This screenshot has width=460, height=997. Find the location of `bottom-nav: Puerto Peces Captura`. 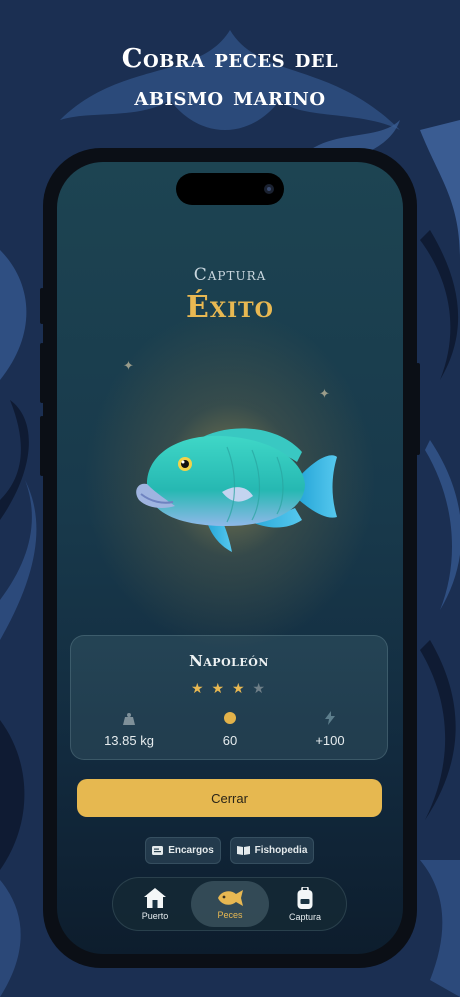

bottom-nav: Puerto Peces Captura is located at coordinates (229, 904).